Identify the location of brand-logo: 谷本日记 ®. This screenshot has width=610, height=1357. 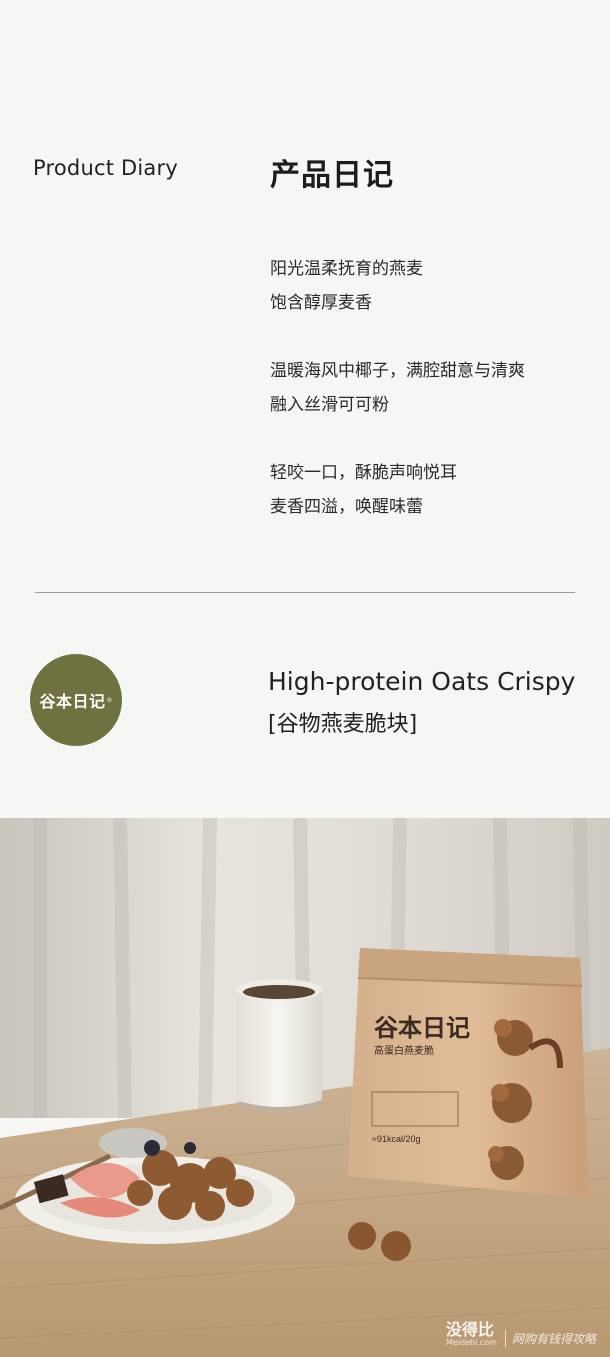
(76, 700).